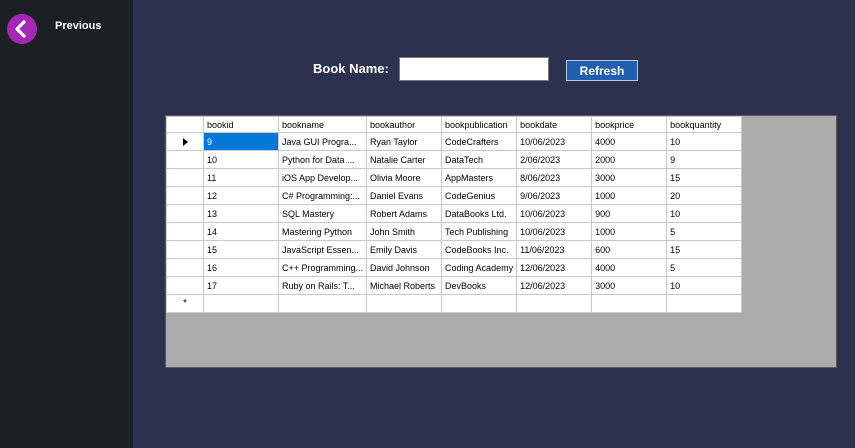 The image size is (855, 448). Describe the element at coordinates (241, 249) in the screenshot. I see `cell-bookid: 15` at that location.